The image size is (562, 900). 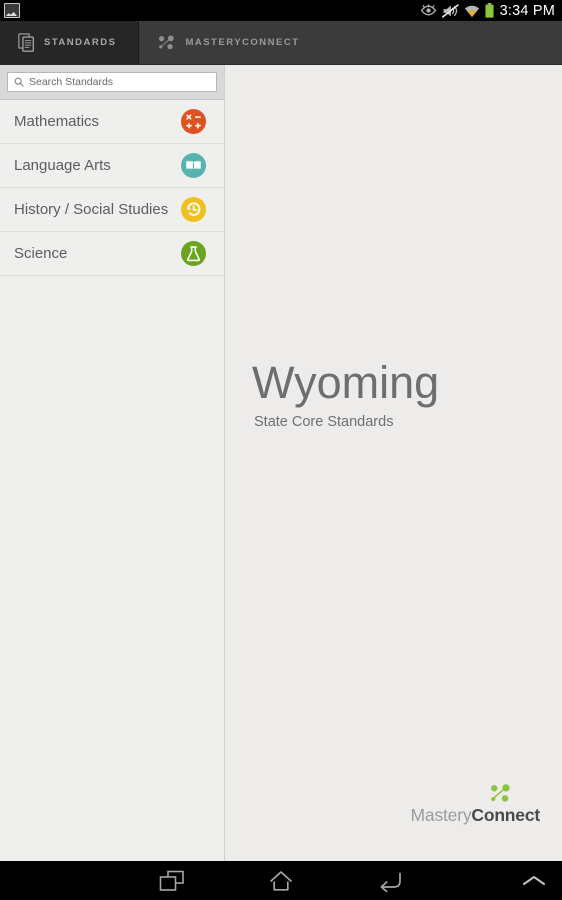 I want to click on back-button, so click(x=390, y=880).